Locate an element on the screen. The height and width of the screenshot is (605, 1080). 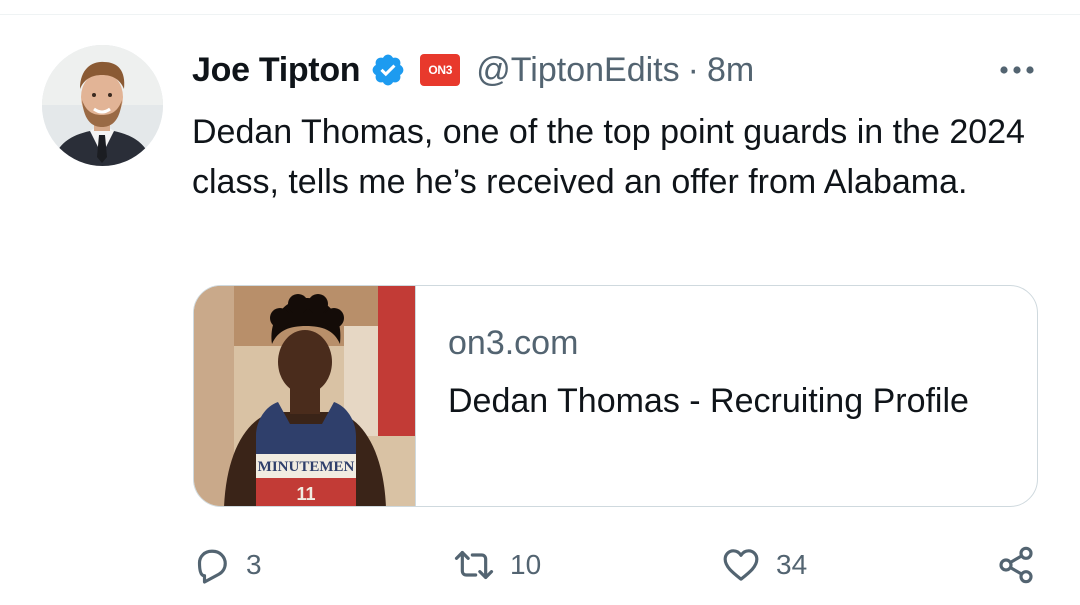
reply-count: 3 is located at coordinates (254, 564).